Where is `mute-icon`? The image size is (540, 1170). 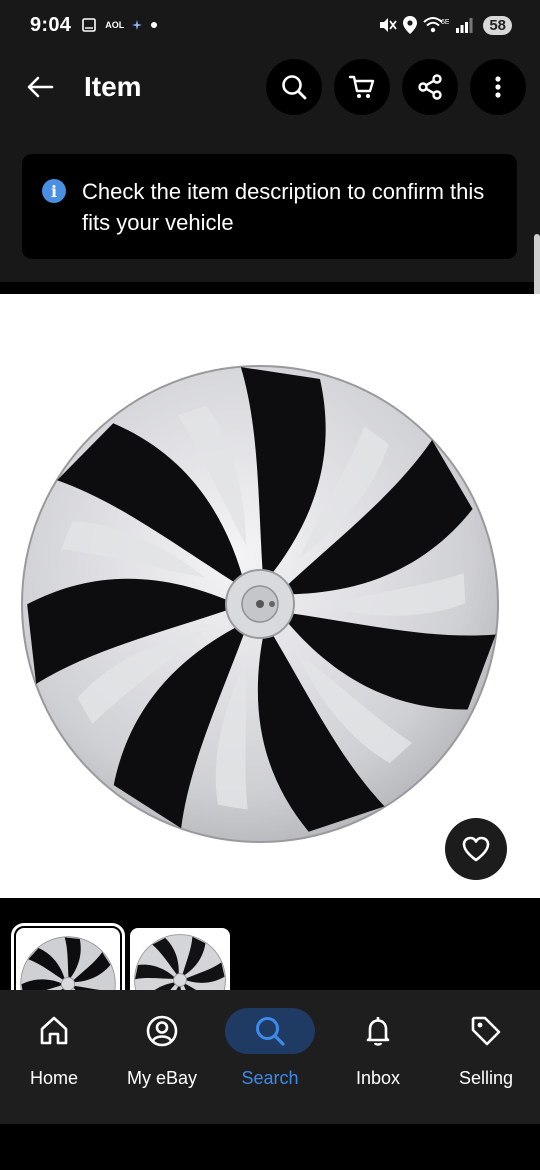 mute-icon is located at coordinates (387, 25).